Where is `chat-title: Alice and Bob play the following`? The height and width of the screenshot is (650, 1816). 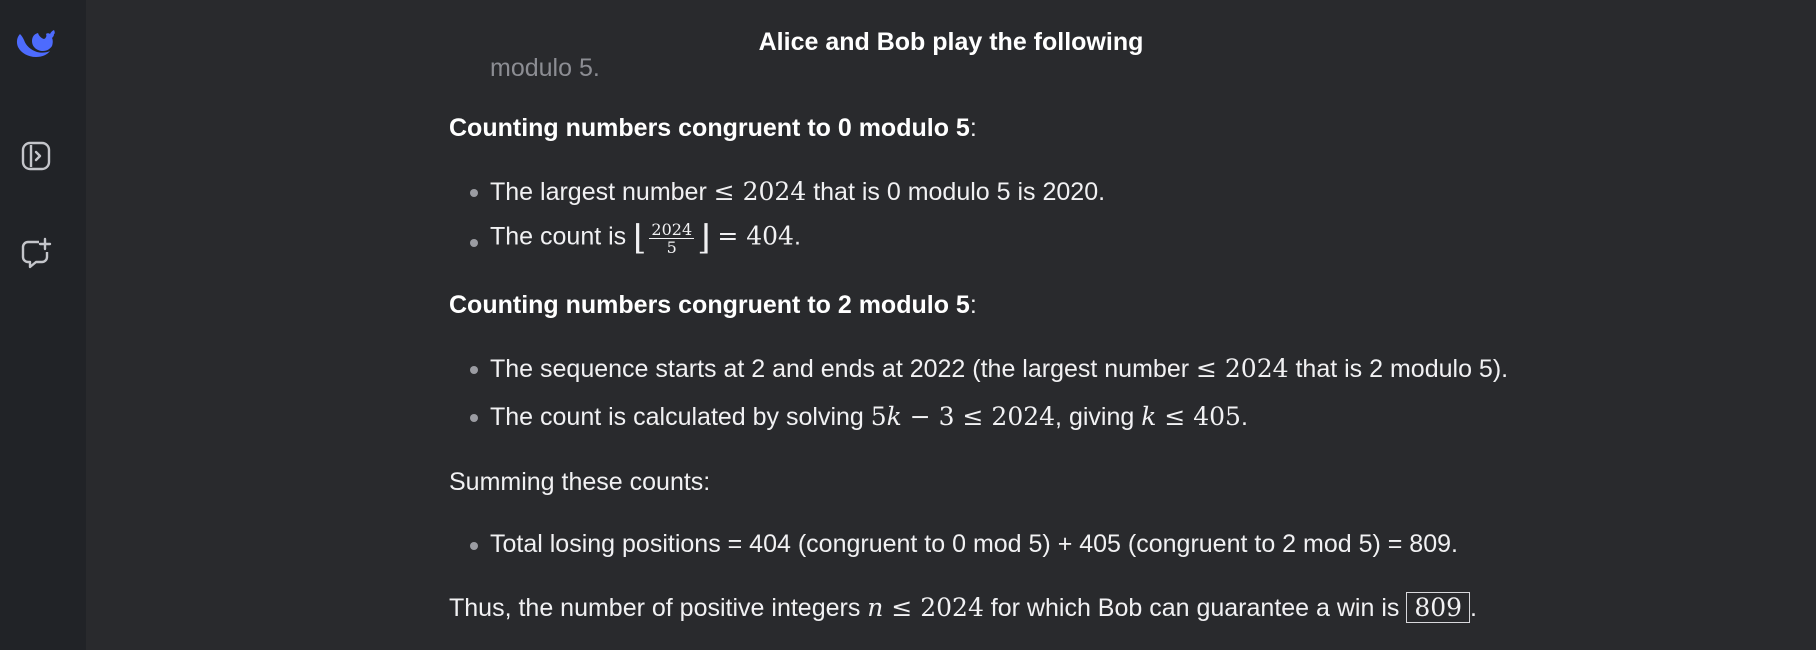
chat-title: Alice and Bob play the following is located at coordinates (951, 42).